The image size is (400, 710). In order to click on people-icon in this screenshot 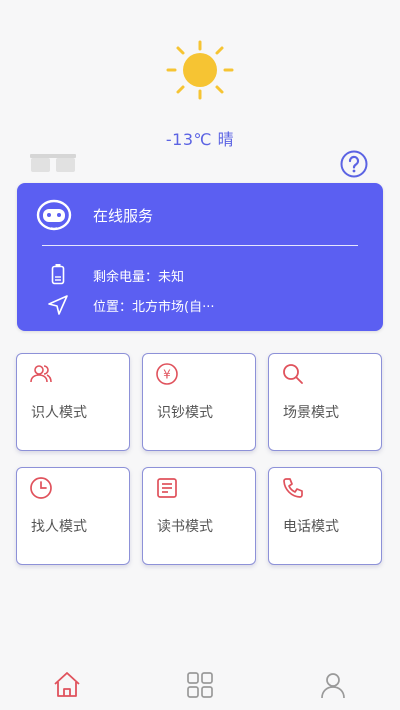, I will do `click(41, 374)`.